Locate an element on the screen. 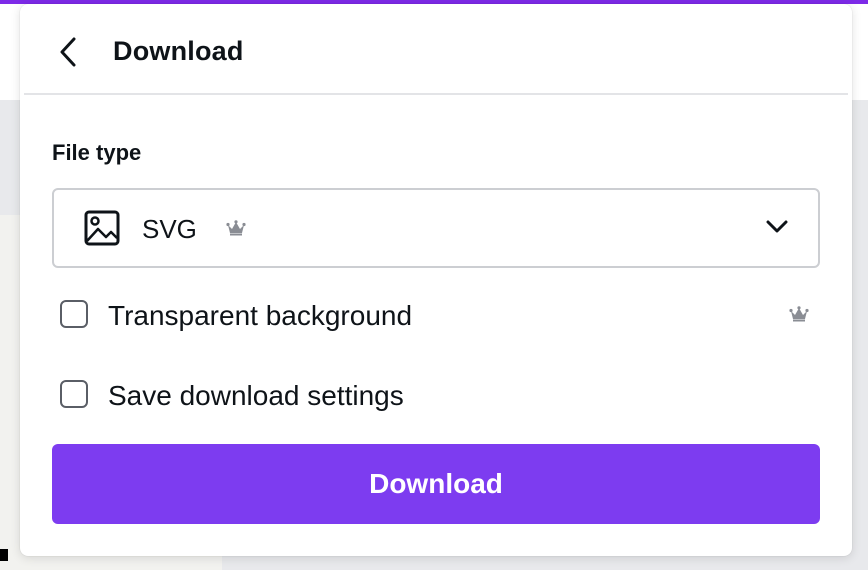 The image size is (868, 570). transparent-background-checkbox is located at coordinates (74, 314).